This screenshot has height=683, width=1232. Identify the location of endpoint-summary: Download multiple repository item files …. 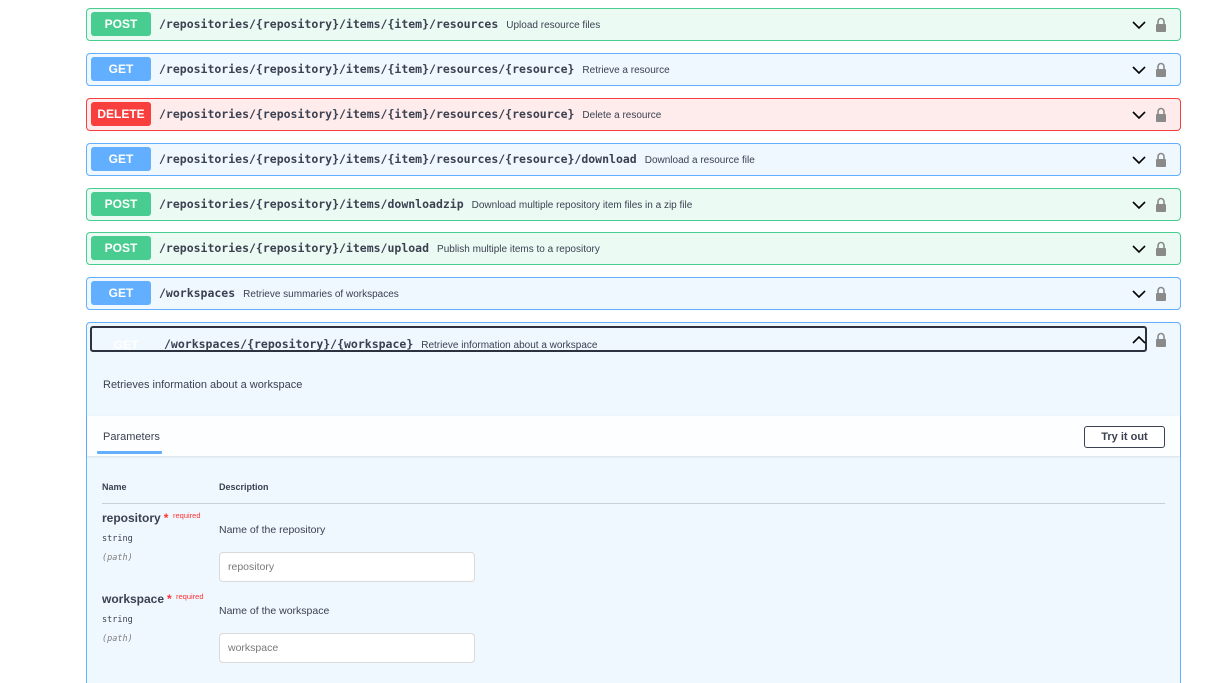
(582, 205).